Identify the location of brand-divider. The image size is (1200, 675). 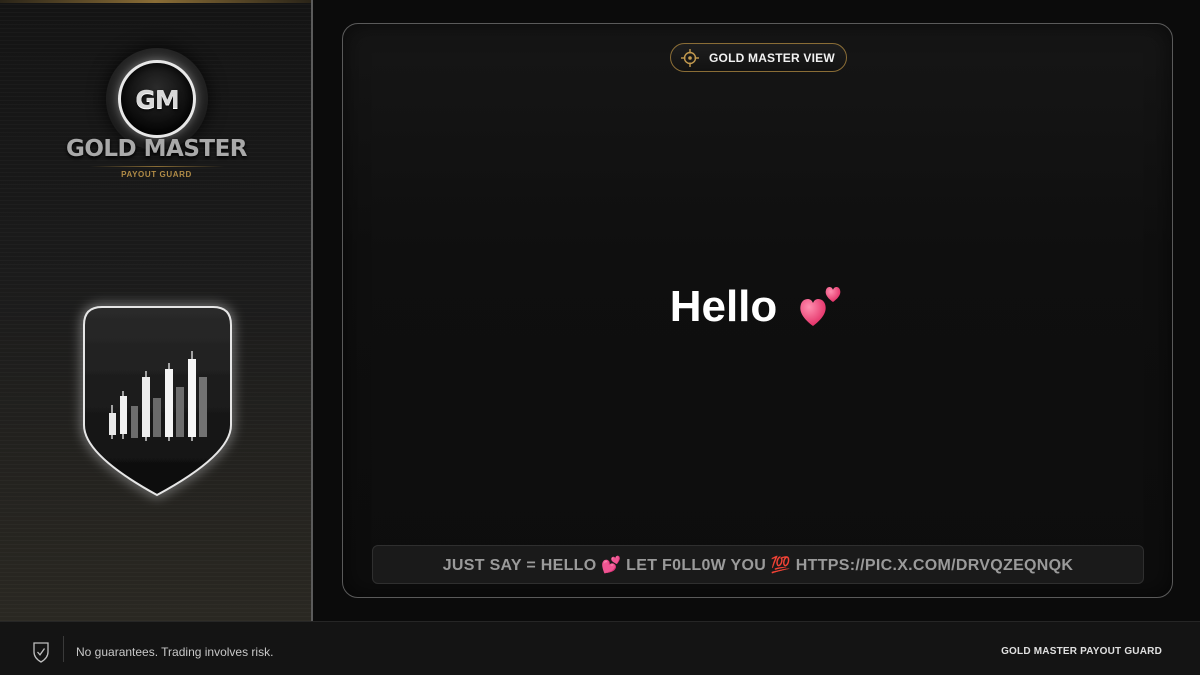
(157, 166).